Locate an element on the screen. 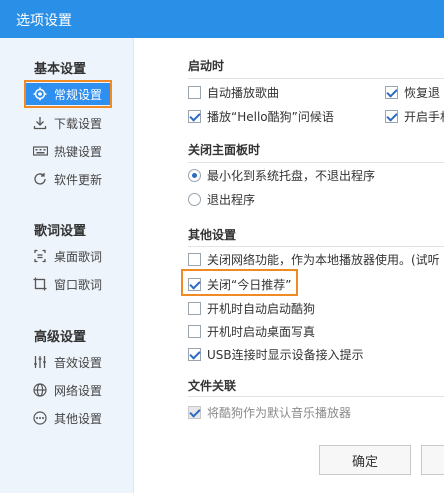  group-title-other: 其他设置 is located at coordinates (212, 235).